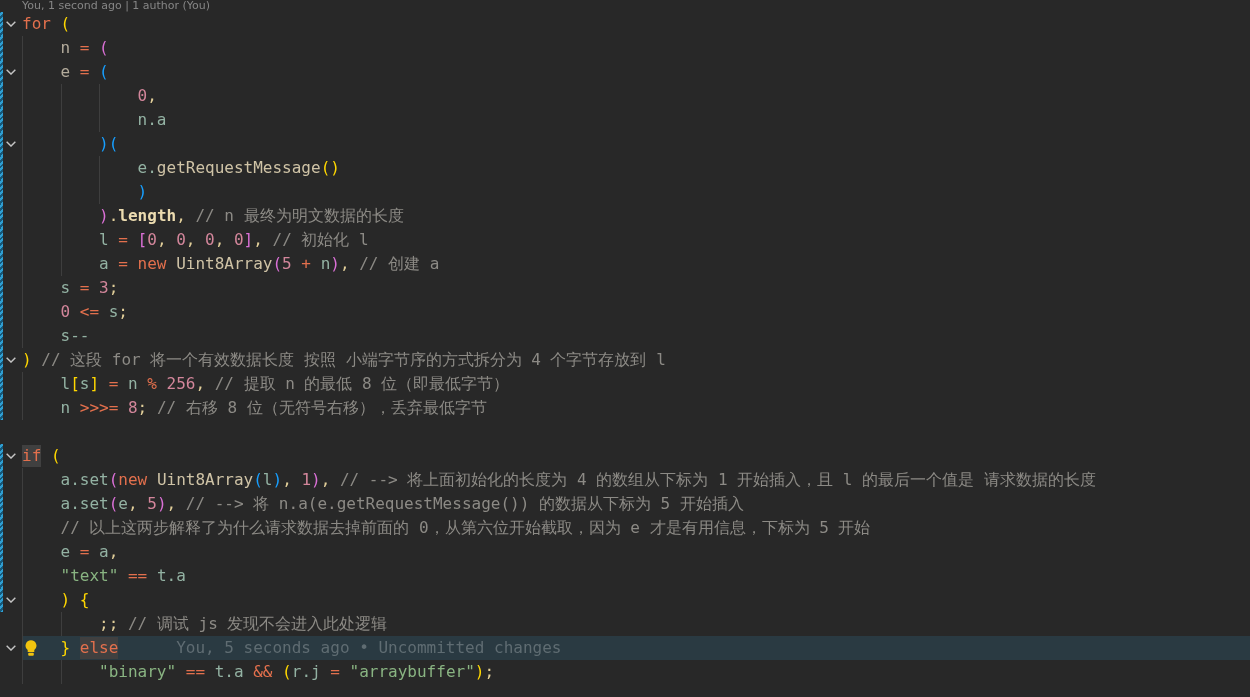  I want to click on code-line: ) {, so click(75, 600).